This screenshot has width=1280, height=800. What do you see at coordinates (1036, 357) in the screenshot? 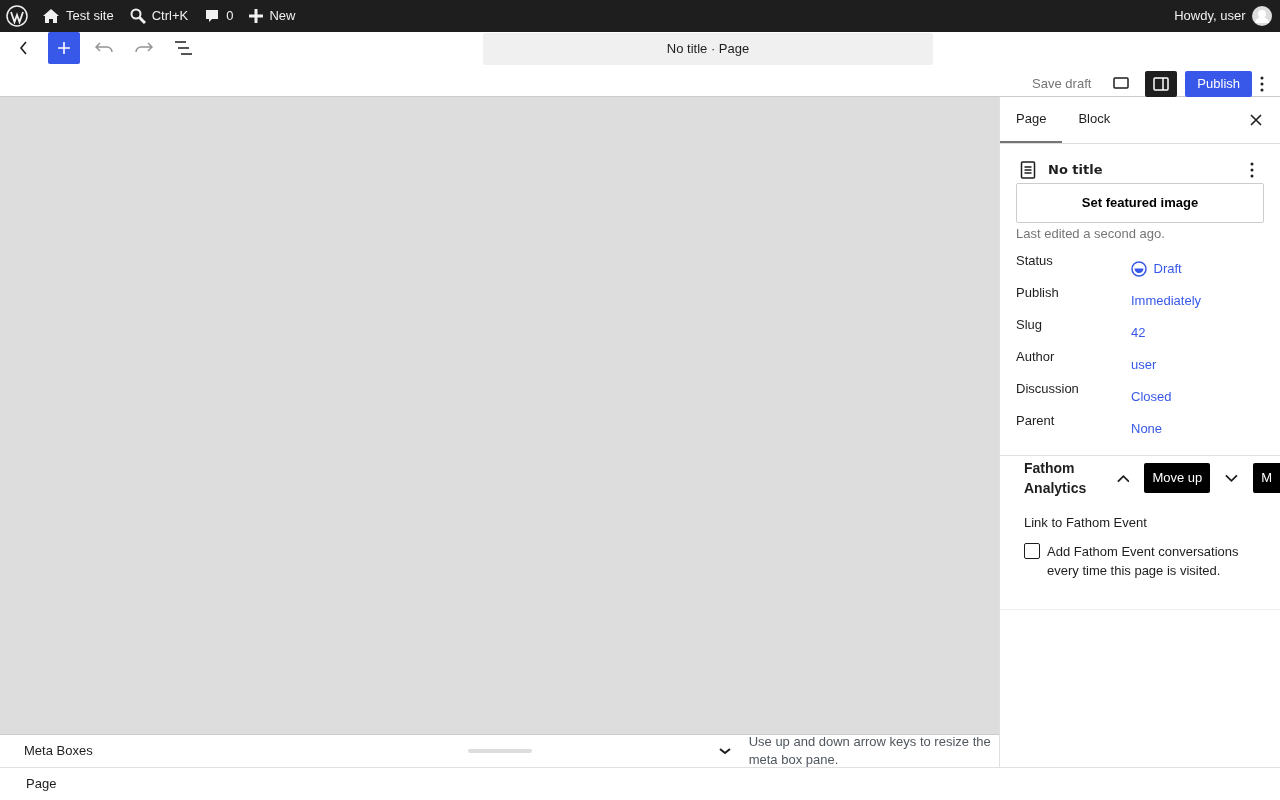
I see `field-label: Author` at bounding box center [1036, 357].